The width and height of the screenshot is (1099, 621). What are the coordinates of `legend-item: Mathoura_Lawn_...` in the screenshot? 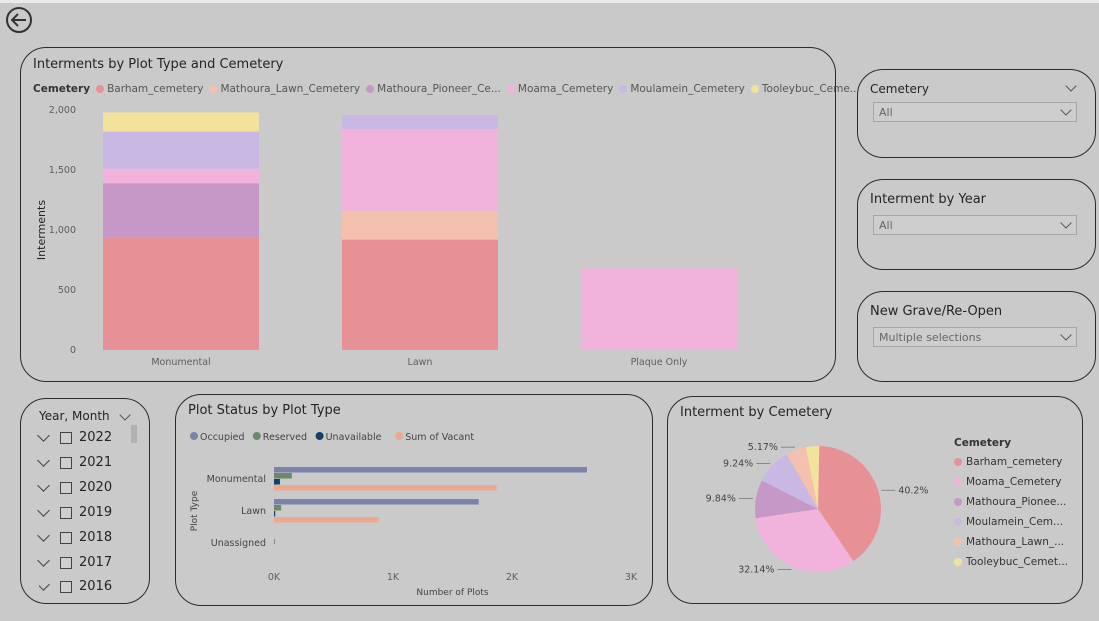 It's located at (1011, 542).